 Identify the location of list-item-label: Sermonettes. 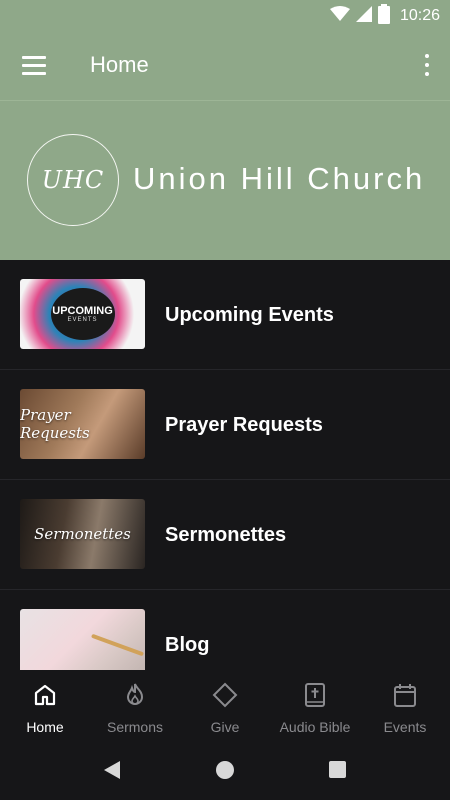
(226, 535).